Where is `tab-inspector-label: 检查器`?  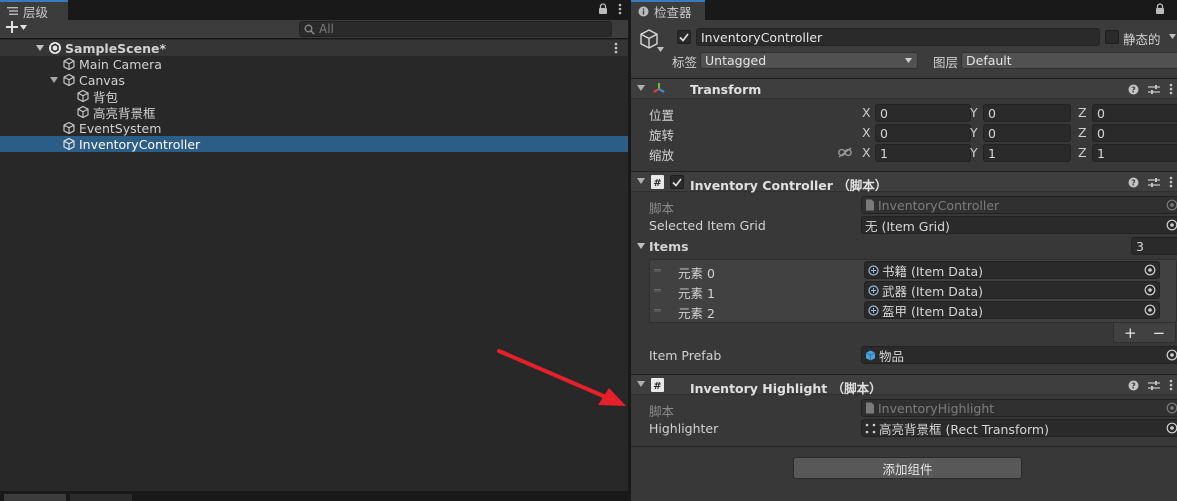
tab-inspector-label: 检查器 is located at coordinates (673, 12).